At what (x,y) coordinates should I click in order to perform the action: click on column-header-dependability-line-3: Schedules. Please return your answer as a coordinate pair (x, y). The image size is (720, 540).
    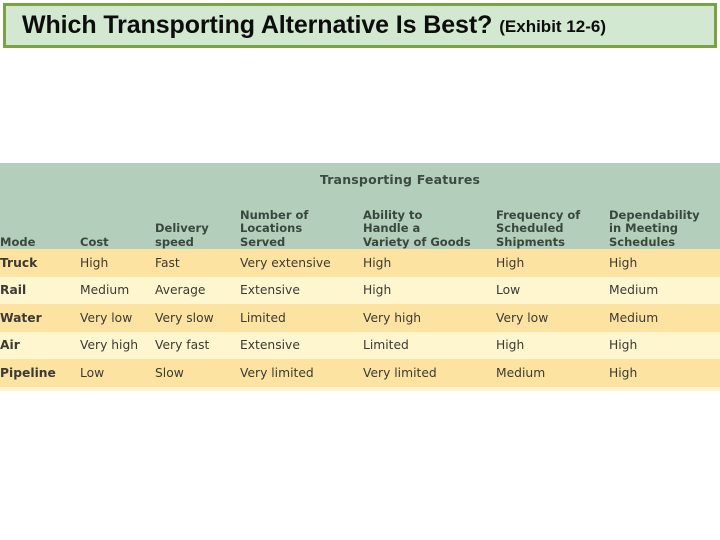
    Looking at the image, I should click on (642, 241).